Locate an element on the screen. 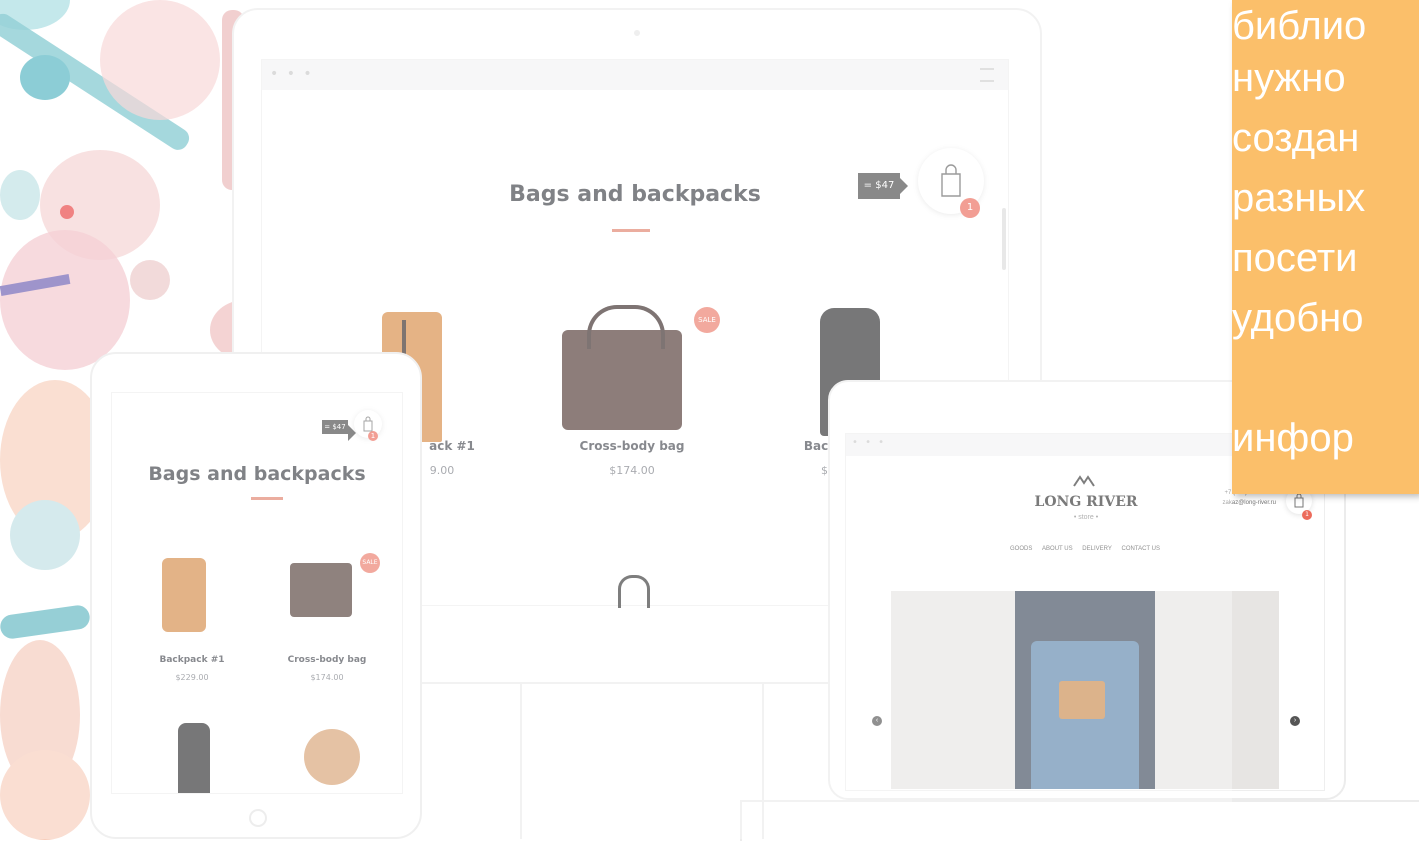 The height and width of the screenshot is (841, 1419). product-image-round-bag is located at coordinates (332, 757).